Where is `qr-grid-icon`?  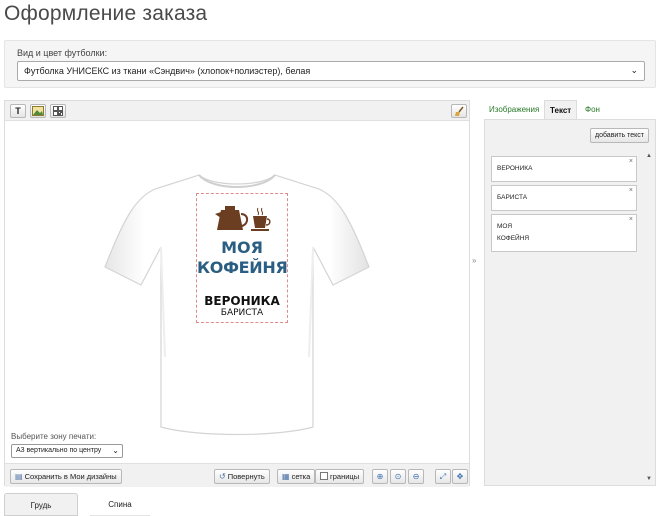
qr-grid-icon is located at coordinates (58, 111).